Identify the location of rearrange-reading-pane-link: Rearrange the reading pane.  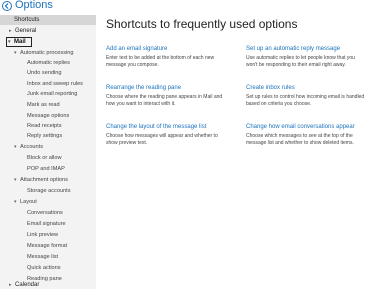
(166, 88).